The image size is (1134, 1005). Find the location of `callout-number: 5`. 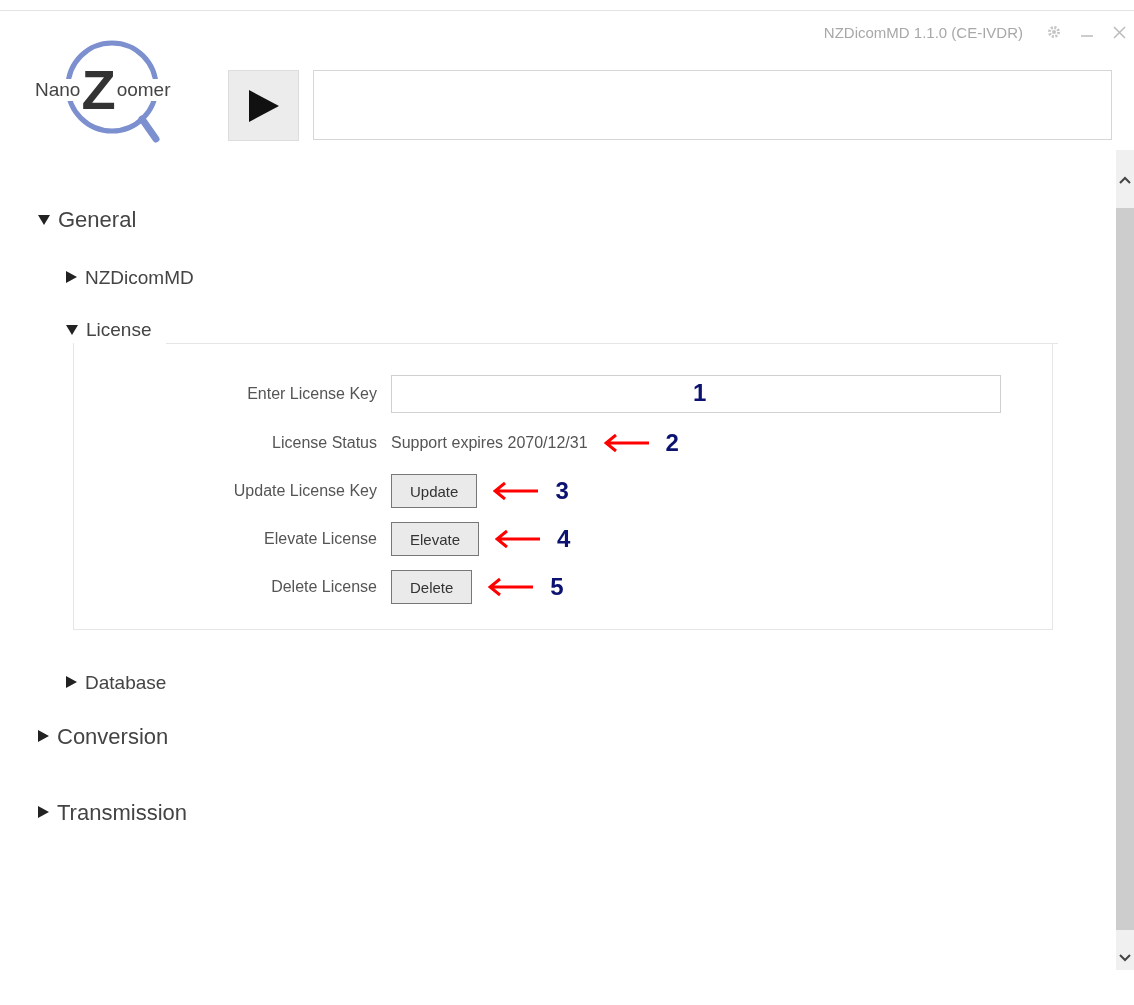

callout-number: 5 is located at coordinates (557, 587).